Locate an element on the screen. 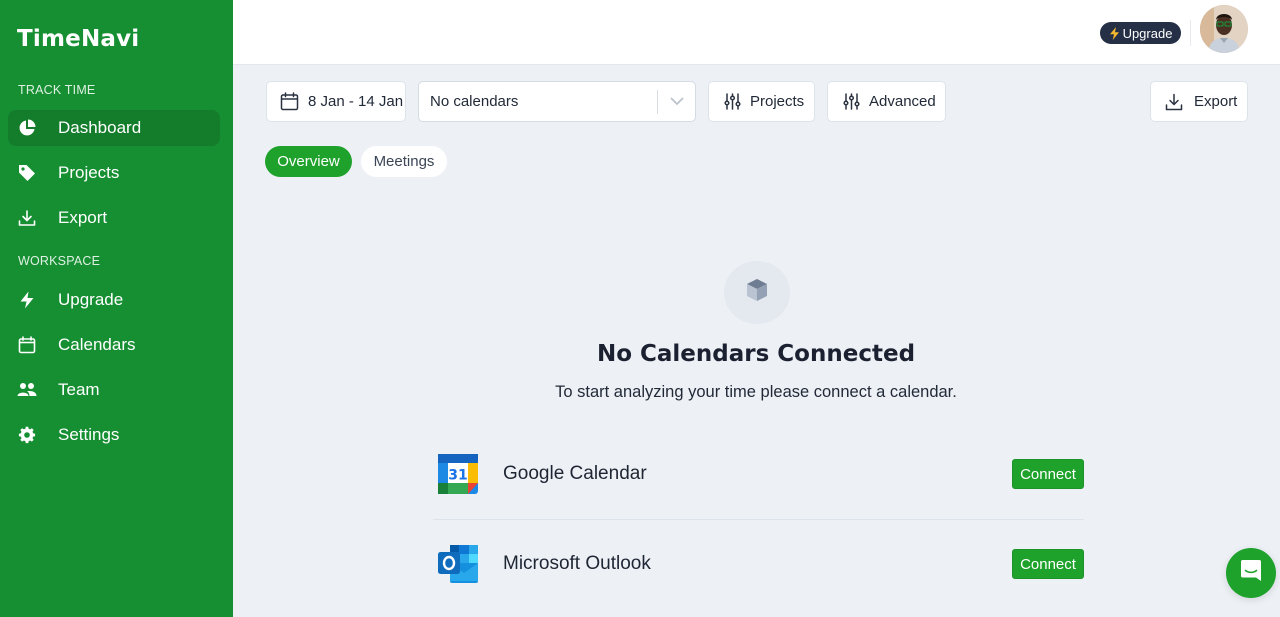 The height and width of the screenshot is (617, 1280). sidebar-item-dashboard: Dashboard is located at coordinates (114, 128).